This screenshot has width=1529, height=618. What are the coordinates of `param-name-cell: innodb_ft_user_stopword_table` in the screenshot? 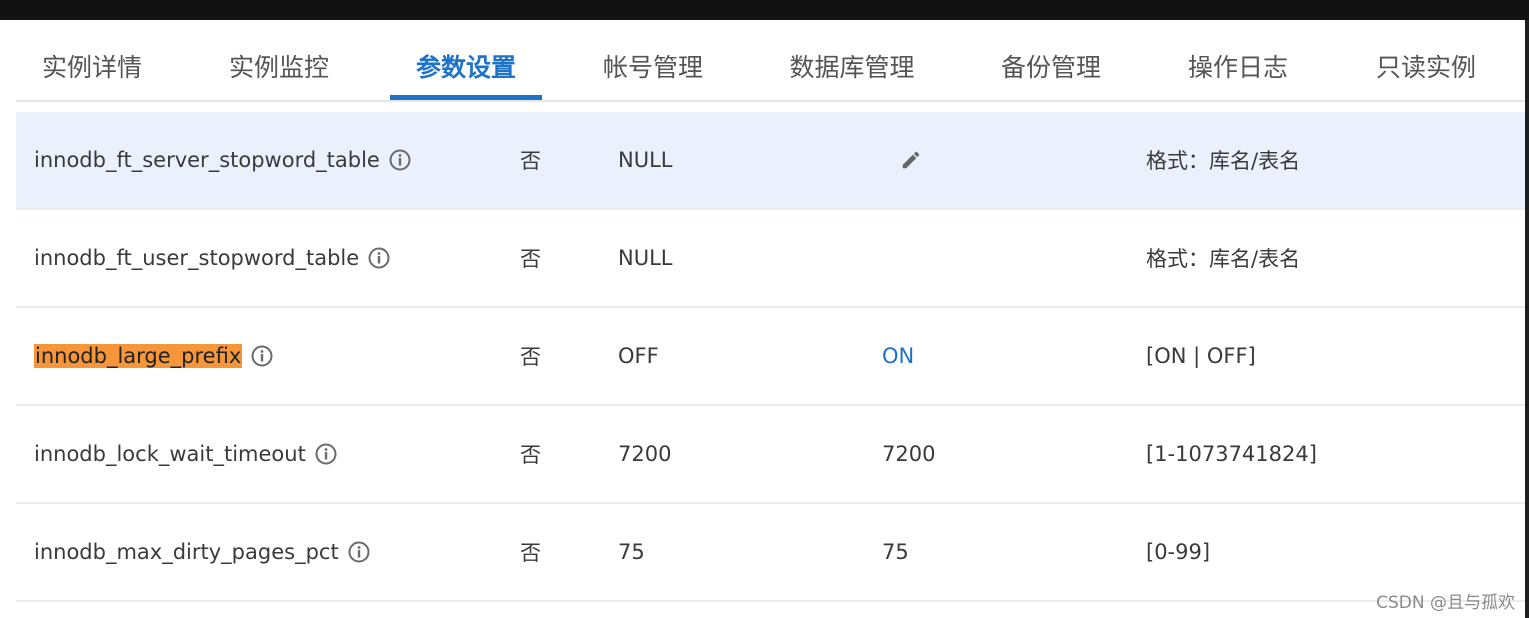 It's located at (212, 258).